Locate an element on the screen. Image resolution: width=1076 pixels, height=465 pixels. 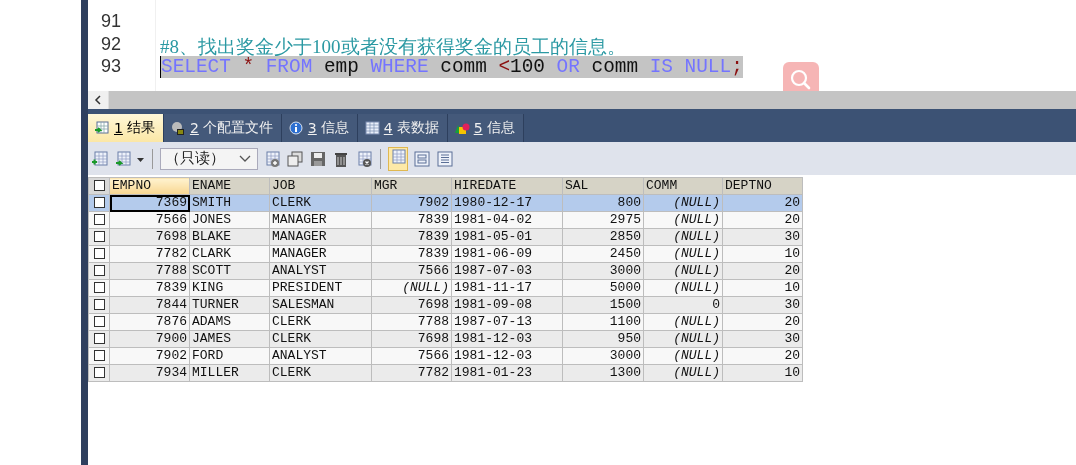
info-icon is located at coordinates (295, 128).